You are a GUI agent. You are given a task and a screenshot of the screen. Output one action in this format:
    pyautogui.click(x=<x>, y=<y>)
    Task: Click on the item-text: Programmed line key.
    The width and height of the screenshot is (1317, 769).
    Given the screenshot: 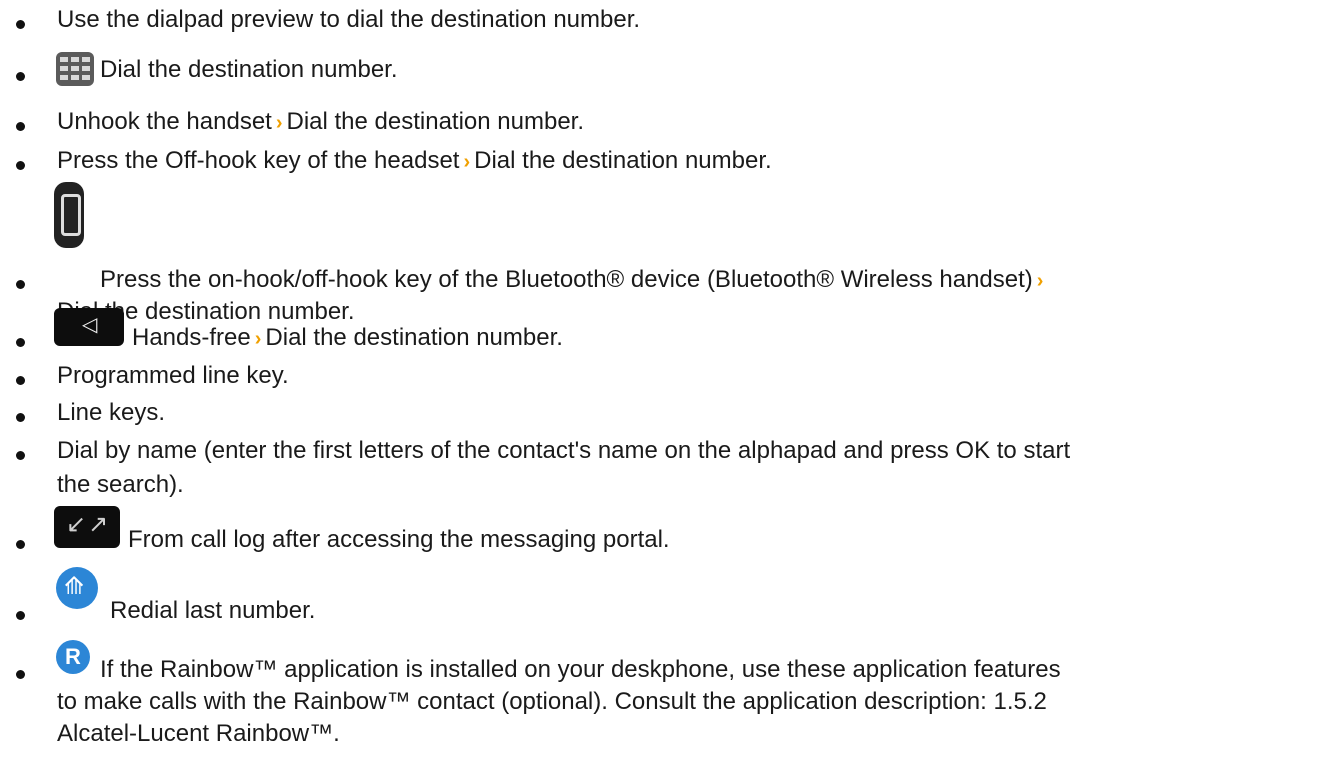 What is the action you would take?
    pyautogui.click(x=173, y=375)
    